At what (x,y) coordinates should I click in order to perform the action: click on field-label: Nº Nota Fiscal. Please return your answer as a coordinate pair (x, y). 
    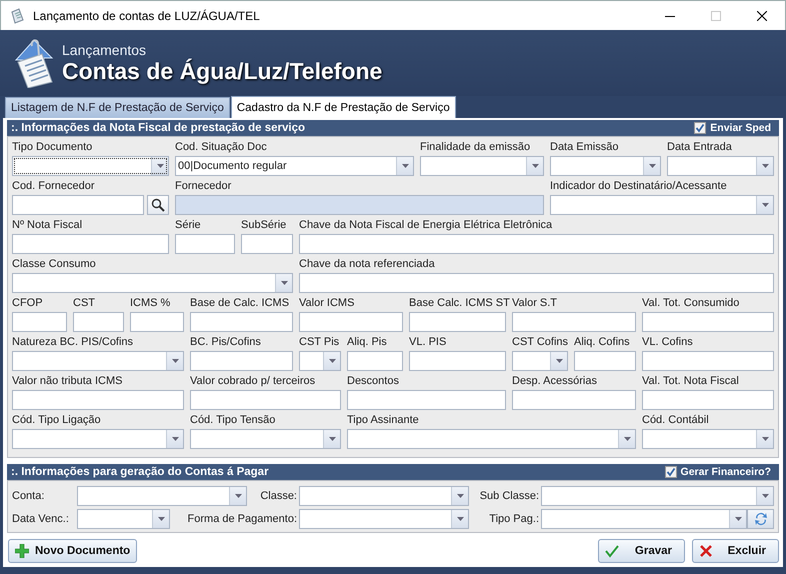
    Looking at the image, I should click on (48, 226).